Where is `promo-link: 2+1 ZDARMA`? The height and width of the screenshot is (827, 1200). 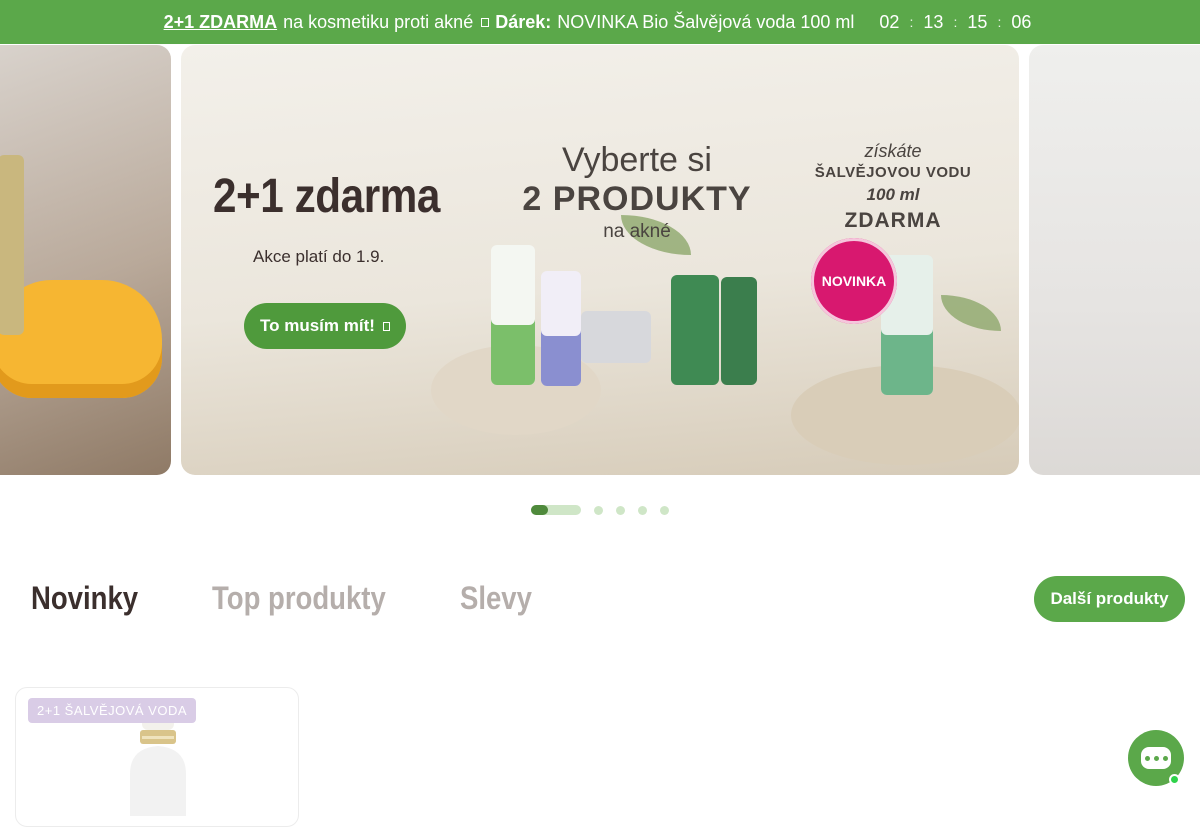 promo-link: 2+1 ZDARMA is located at coordinates (221, 22).